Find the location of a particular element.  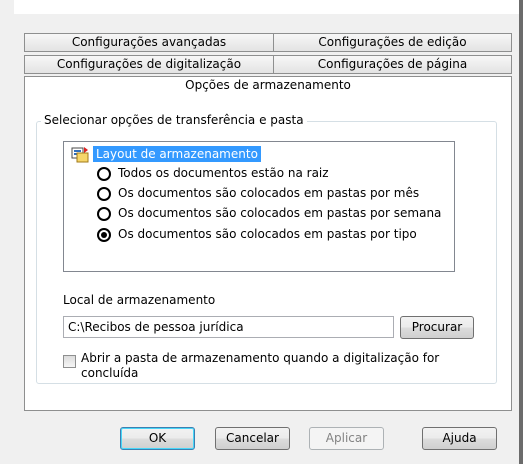

ok-button: OK is located at coordinates (157, 438).